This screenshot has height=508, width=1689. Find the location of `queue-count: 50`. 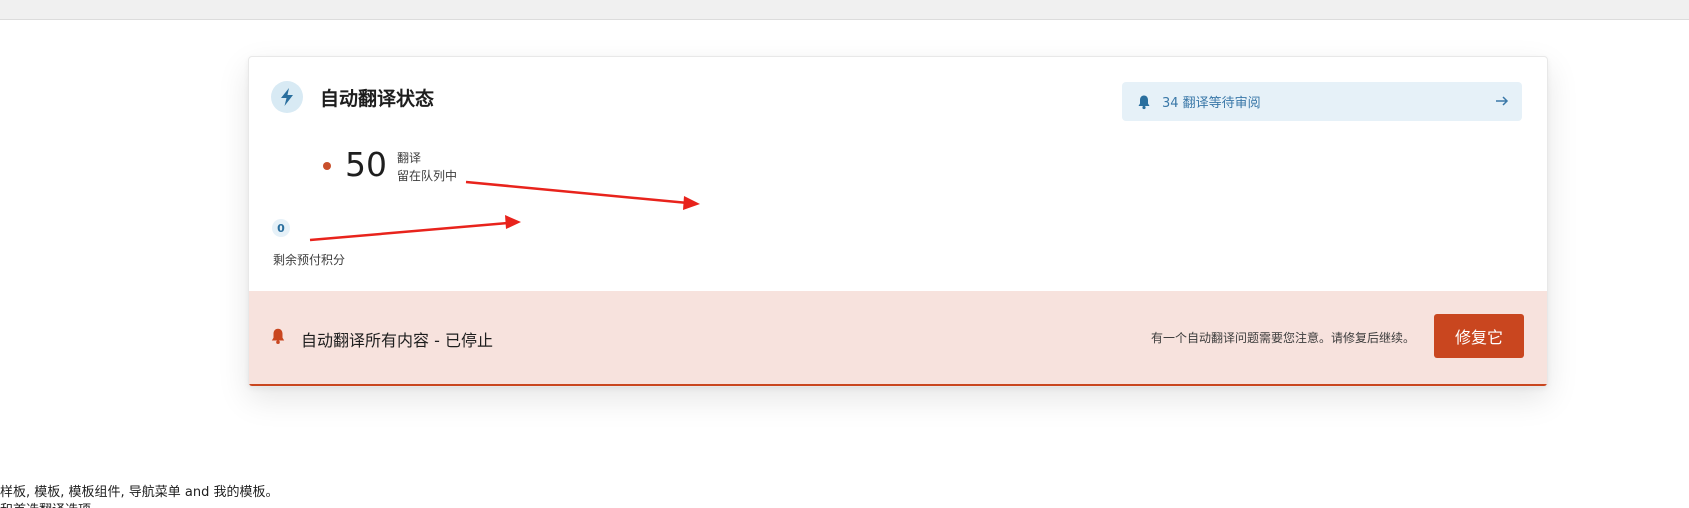

queue-count: 50 is located at coordinates (366, 164).